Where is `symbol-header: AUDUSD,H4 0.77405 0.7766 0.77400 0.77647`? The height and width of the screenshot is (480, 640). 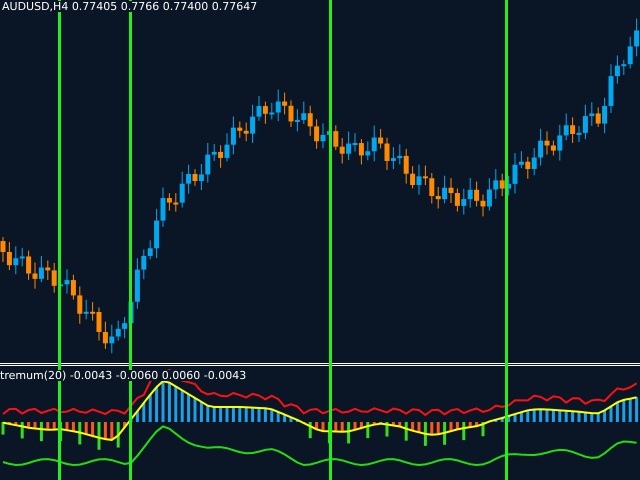
symbol-header: AUDUSD,H4 0.77405 0.7766 0.77400 0.77647 is located at coordinates (130, 6).